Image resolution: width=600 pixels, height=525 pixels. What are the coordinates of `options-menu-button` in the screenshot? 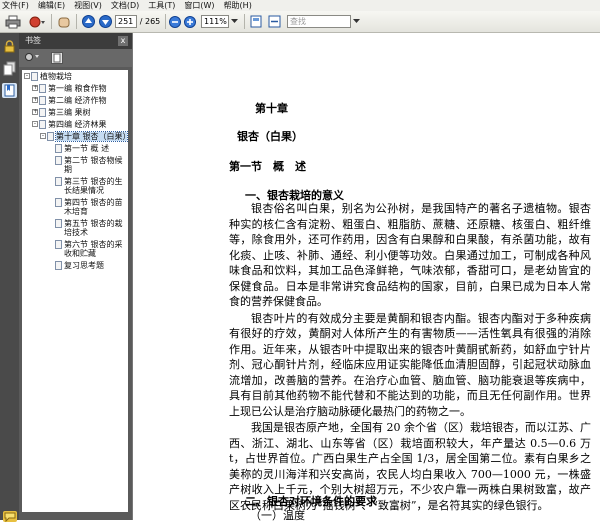 It's located at (34, 58).